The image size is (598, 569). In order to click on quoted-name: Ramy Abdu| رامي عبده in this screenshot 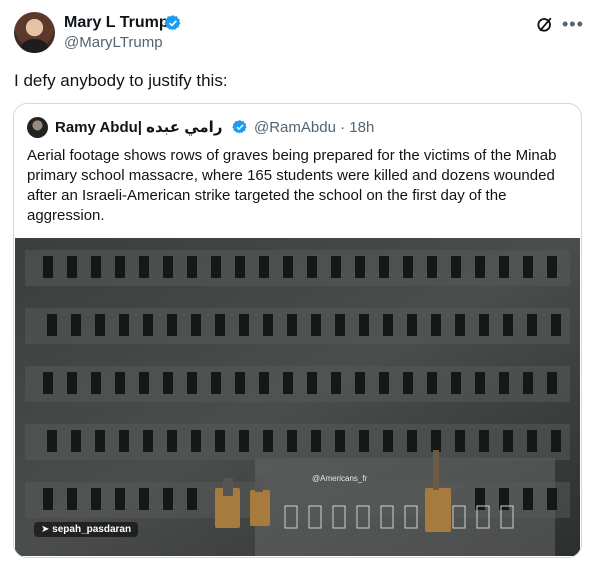, I will do `click(138, 127)`.